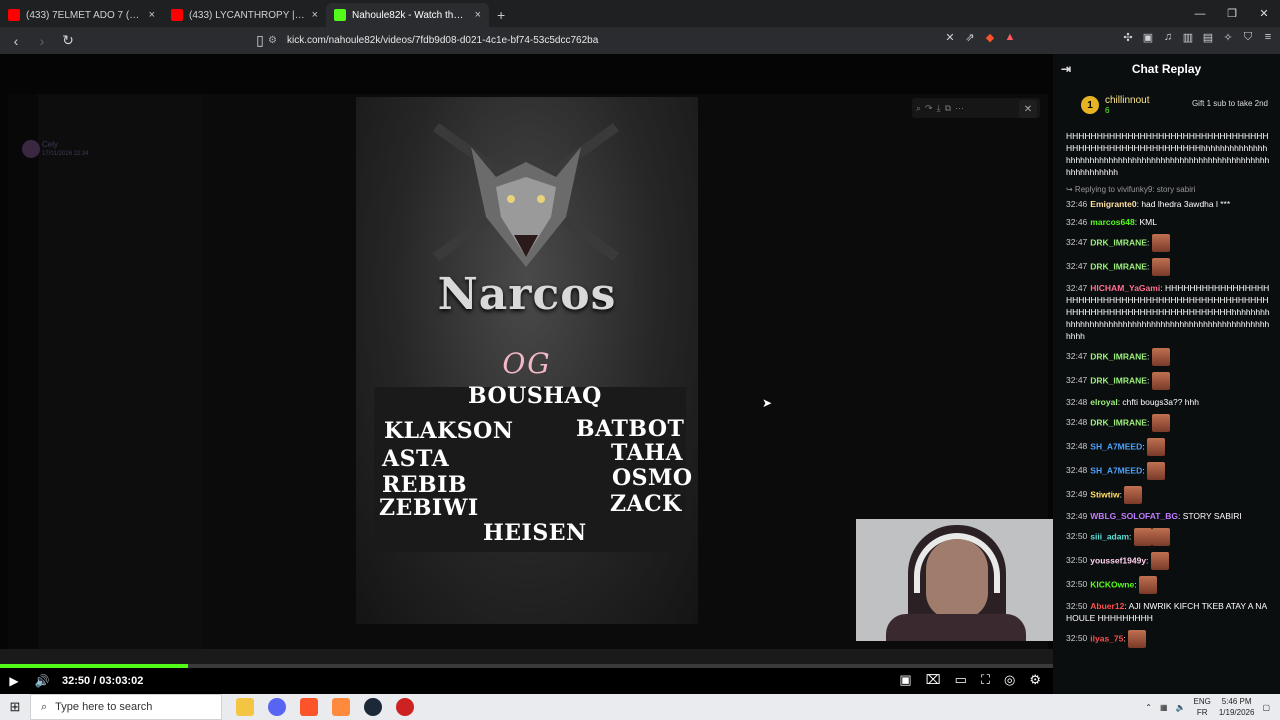 This screenshot has height=720, width=1280. What do you see at coordinates (1066, 69) in the screenshot?
I see `collapse-chat-icon: ⇥` at bounding box center [1066, 69].